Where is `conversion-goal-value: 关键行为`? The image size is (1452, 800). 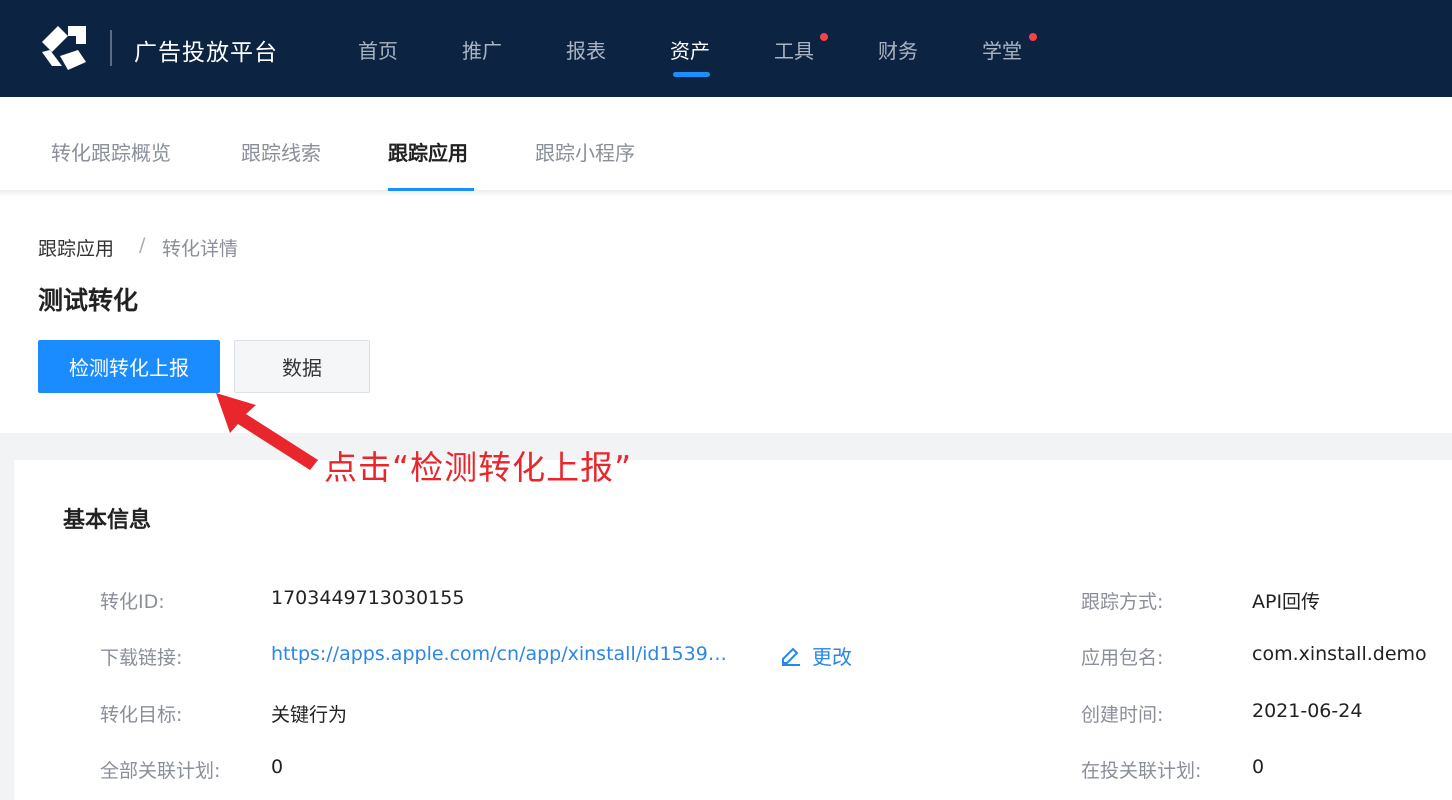
conversion-goal-value: 关键行为 is located at coordinates (309, 715).